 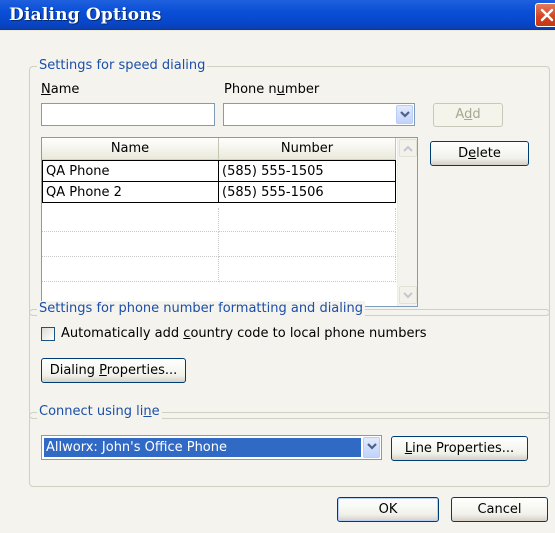 I want to click on line-select-dropdown-button, so click(x=371, y=447).